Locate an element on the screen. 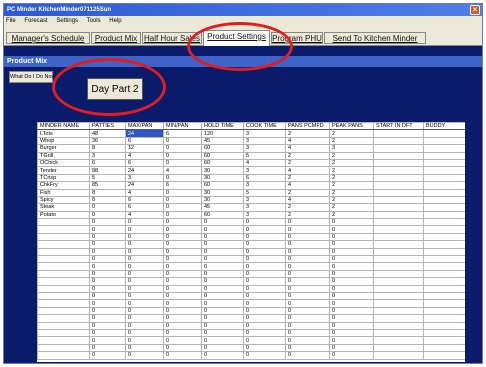  table-cell: 60 is located at coordinates (222, 163).